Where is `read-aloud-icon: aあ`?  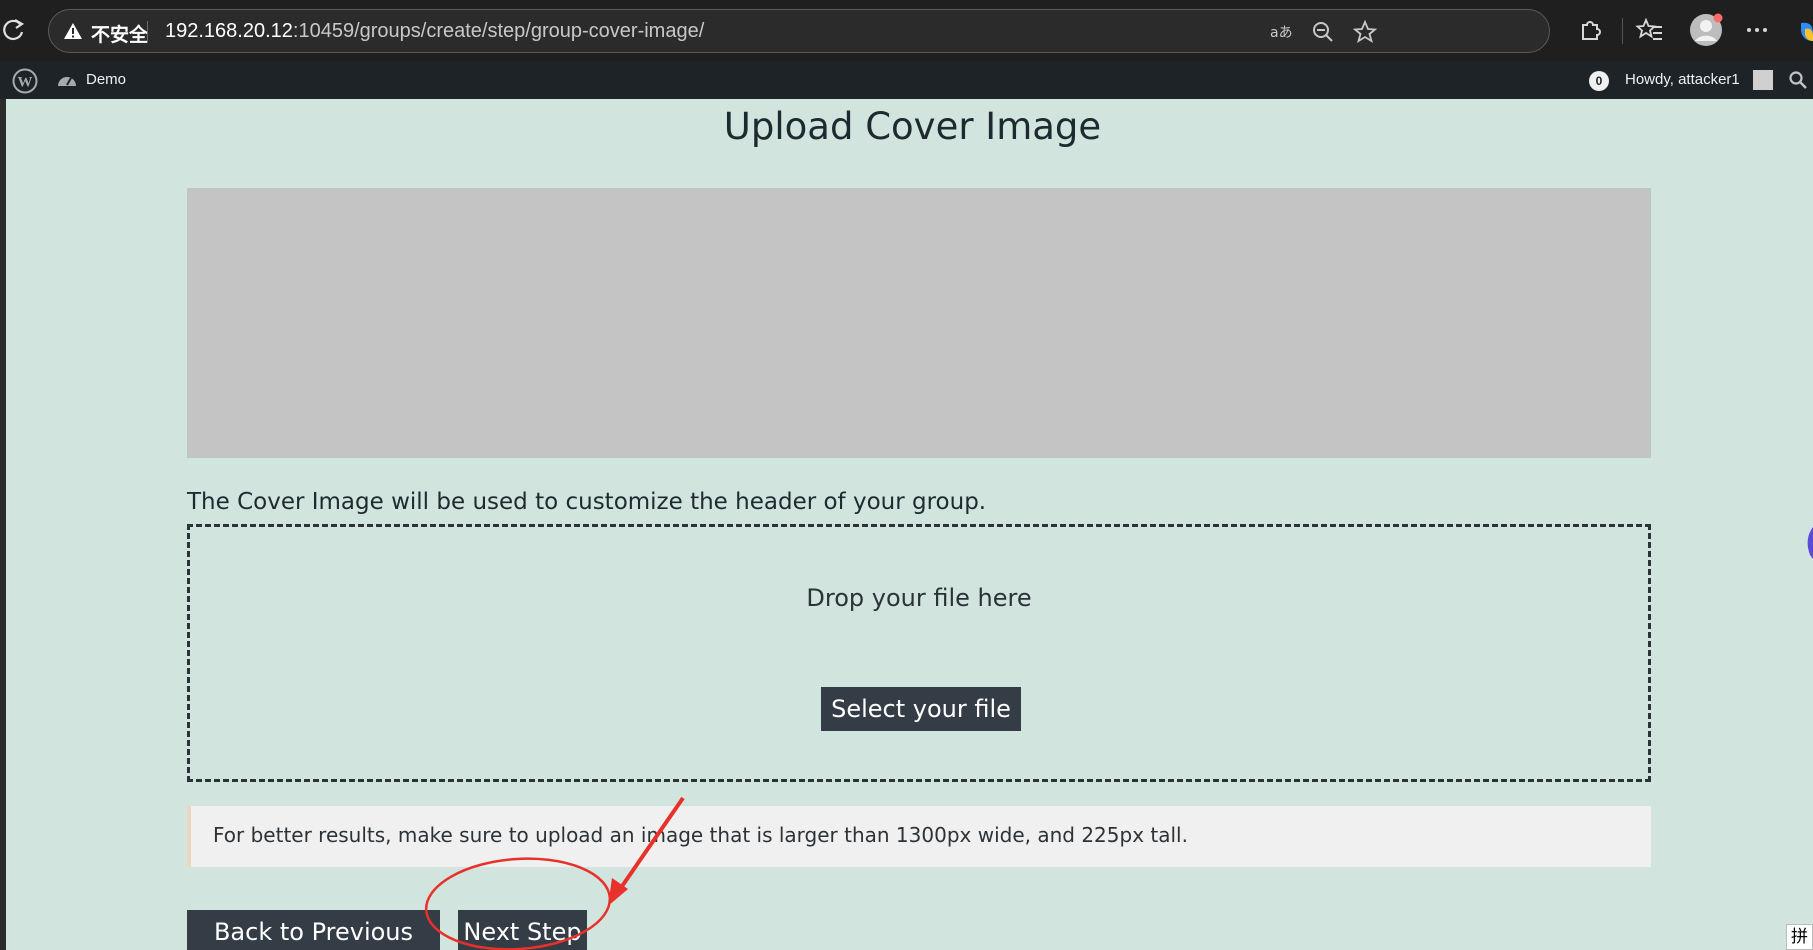
read-aloud-icon: aあ is located at coordinates (1281, 32).